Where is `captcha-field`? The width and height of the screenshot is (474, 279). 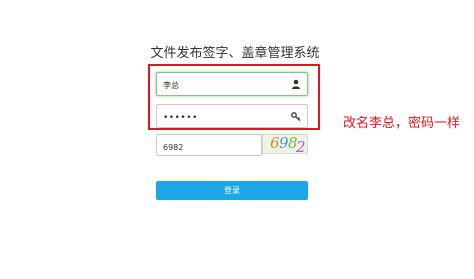
captcha-field is located at coordinates (219, 146).